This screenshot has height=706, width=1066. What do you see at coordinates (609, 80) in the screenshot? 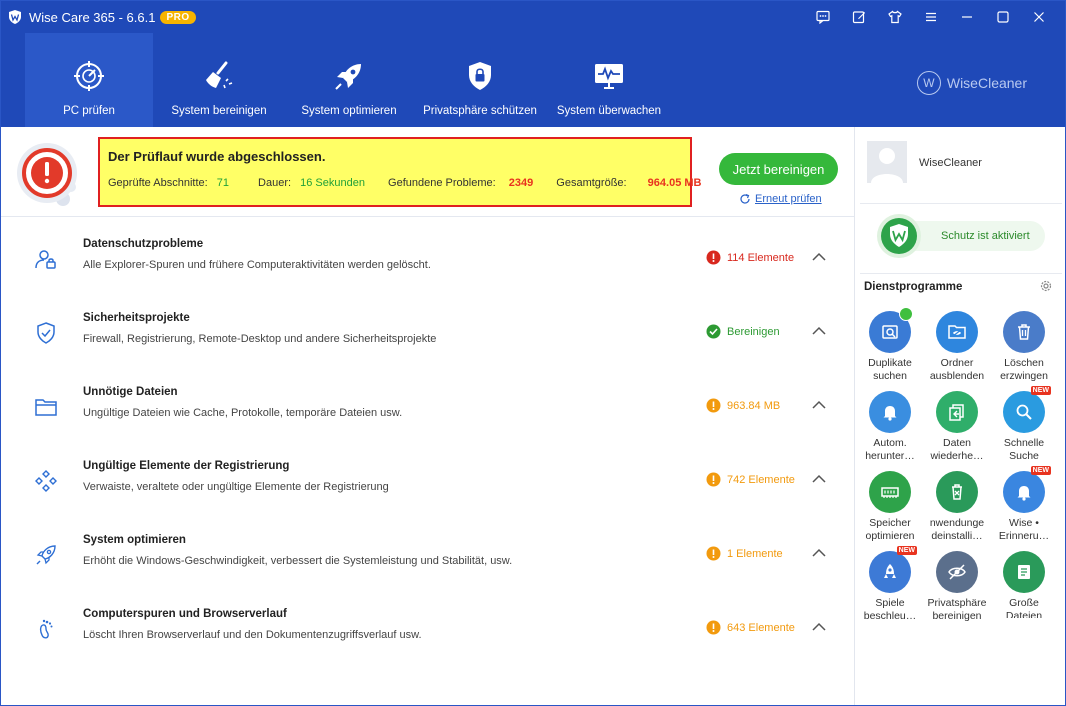
I see `nav-tab-monitor: System überwachen` at bounding box center [609, 80].